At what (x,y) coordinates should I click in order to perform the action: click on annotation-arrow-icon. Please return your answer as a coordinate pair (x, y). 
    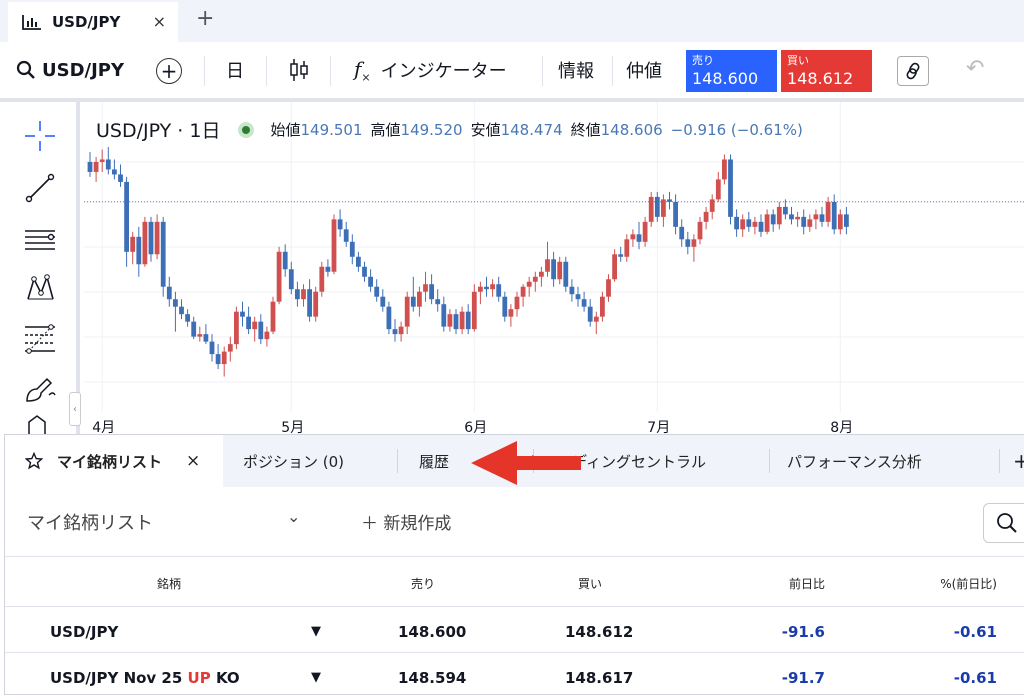
    Looking at the image, I should click on (526, 463).